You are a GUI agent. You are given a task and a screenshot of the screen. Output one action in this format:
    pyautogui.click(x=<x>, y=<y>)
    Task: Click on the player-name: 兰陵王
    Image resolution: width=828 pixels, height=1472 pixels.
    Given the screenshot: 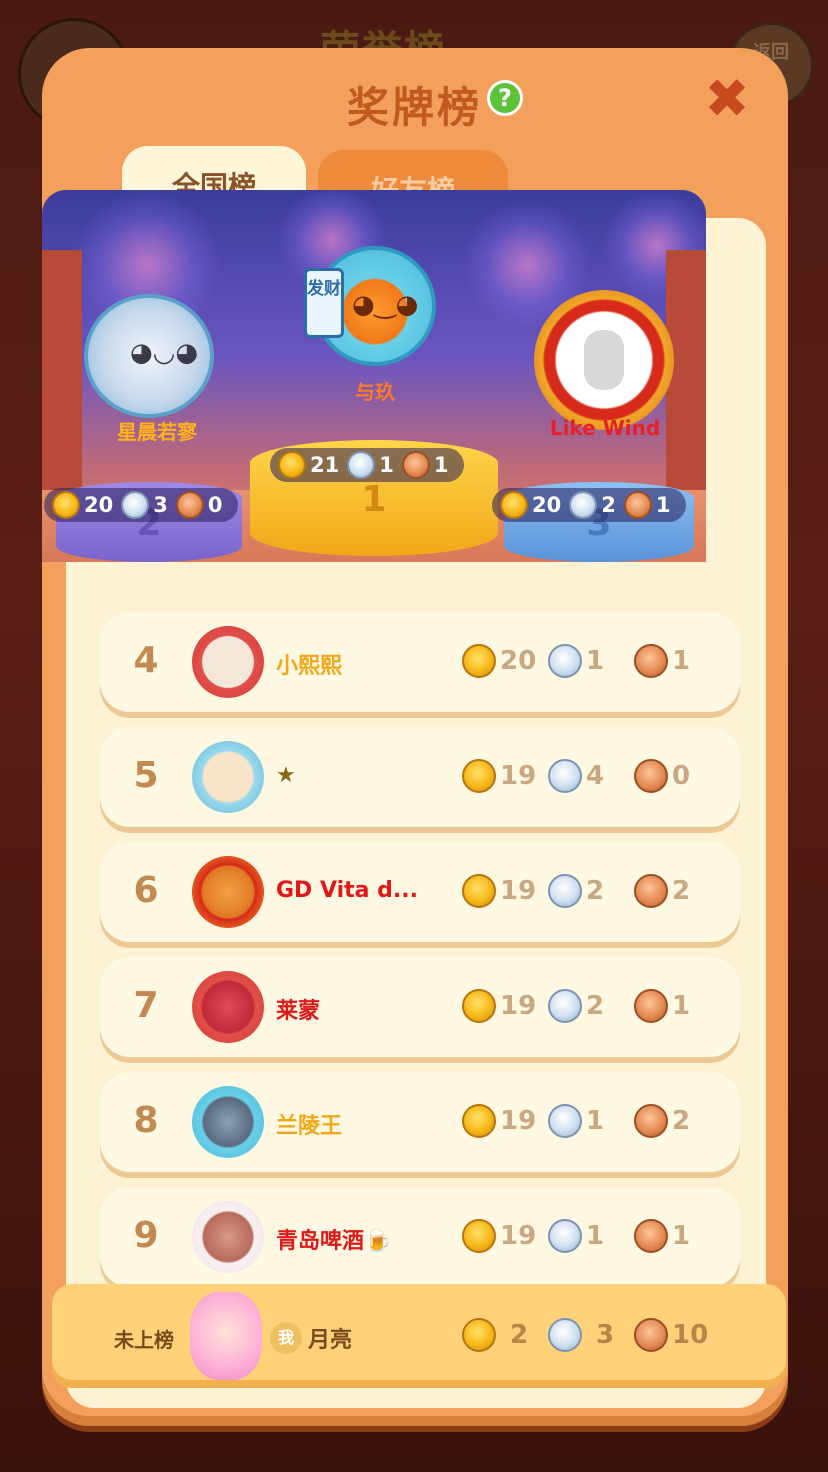 What is the action you would take?
    pyautogui.click(x=309, y=1126)
    